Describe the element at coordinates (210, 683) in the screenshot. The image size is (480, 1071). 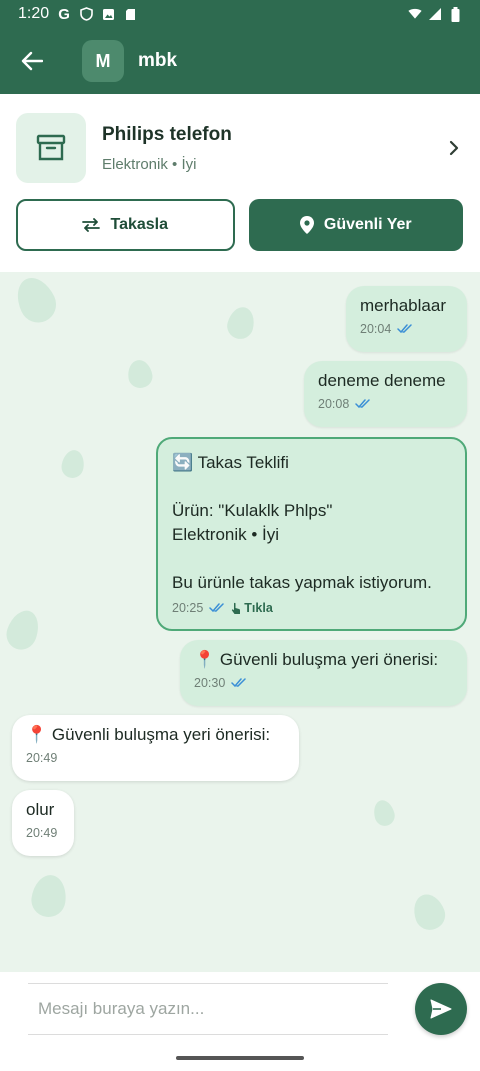
I see `message-time: 20:30` at that location.